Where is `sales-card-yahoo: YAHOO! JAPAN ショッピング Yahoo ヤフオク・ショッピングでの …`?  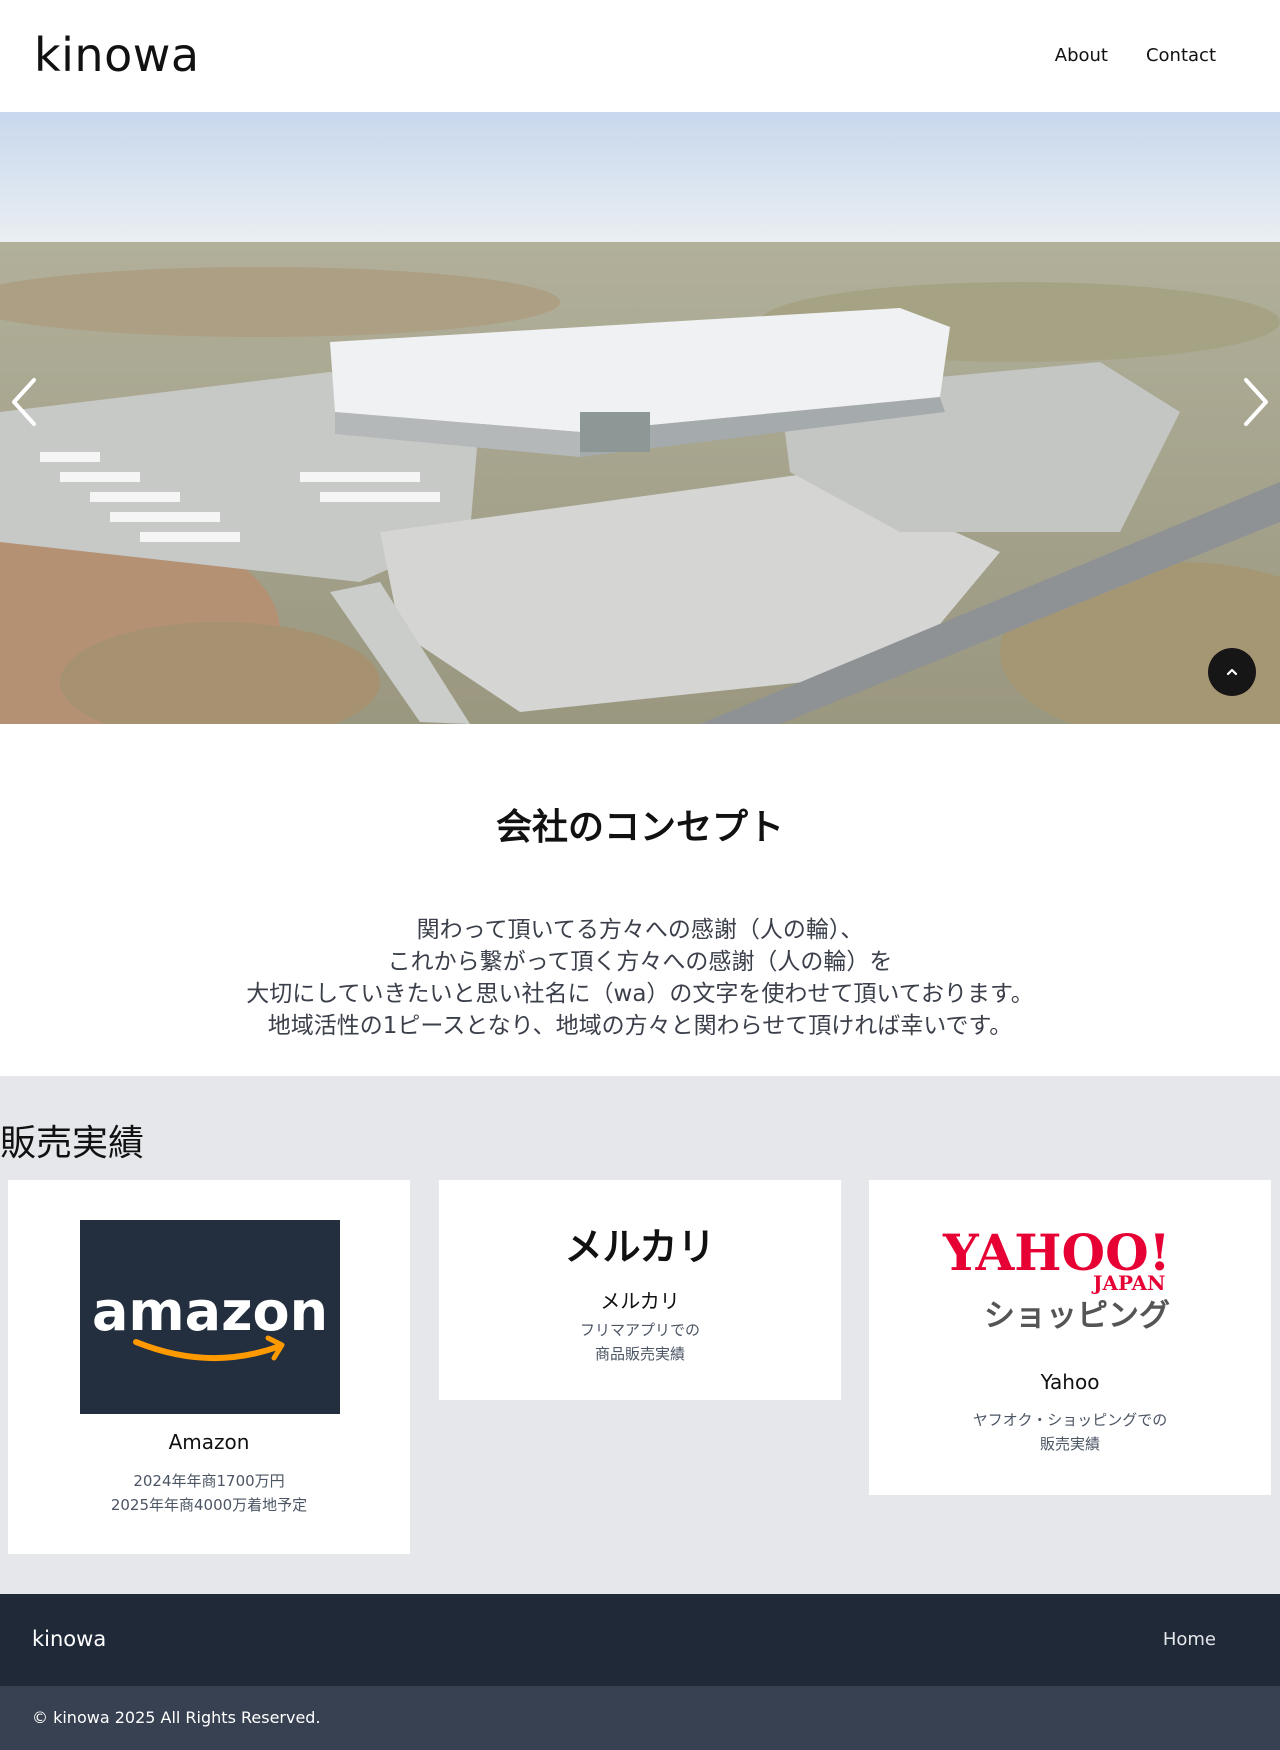
sales-card-yahoo: YAHOO! JAPAN ショッピング Yahoo ヤフオク・ショッピングでの … is located at coordinates (1070, 1337).